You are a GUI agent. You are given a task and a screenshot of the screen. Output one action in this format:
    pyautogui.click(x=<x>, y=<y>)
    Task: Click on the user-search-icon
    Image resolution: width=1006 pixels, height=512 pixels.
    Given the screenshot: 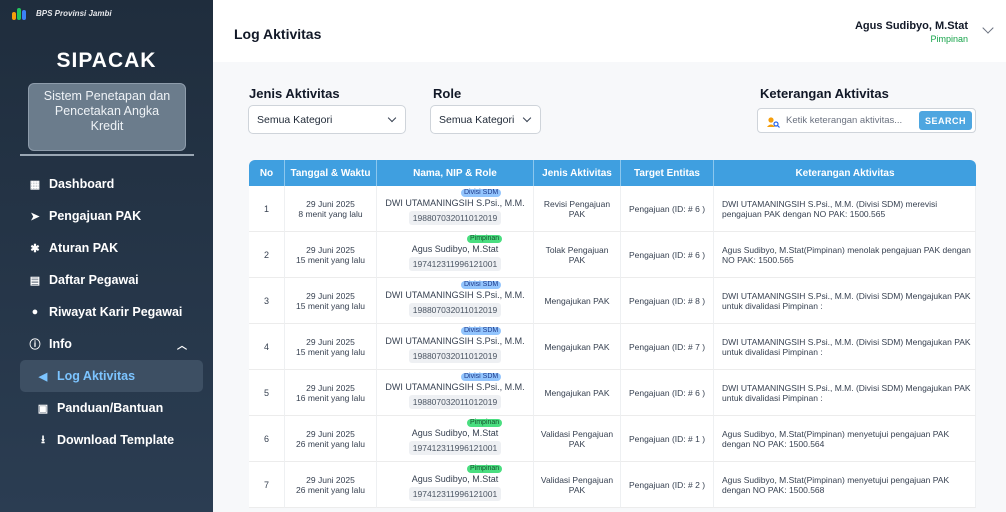 What is the action you would take?
    pyautogui.click(x=773, y=121)
    